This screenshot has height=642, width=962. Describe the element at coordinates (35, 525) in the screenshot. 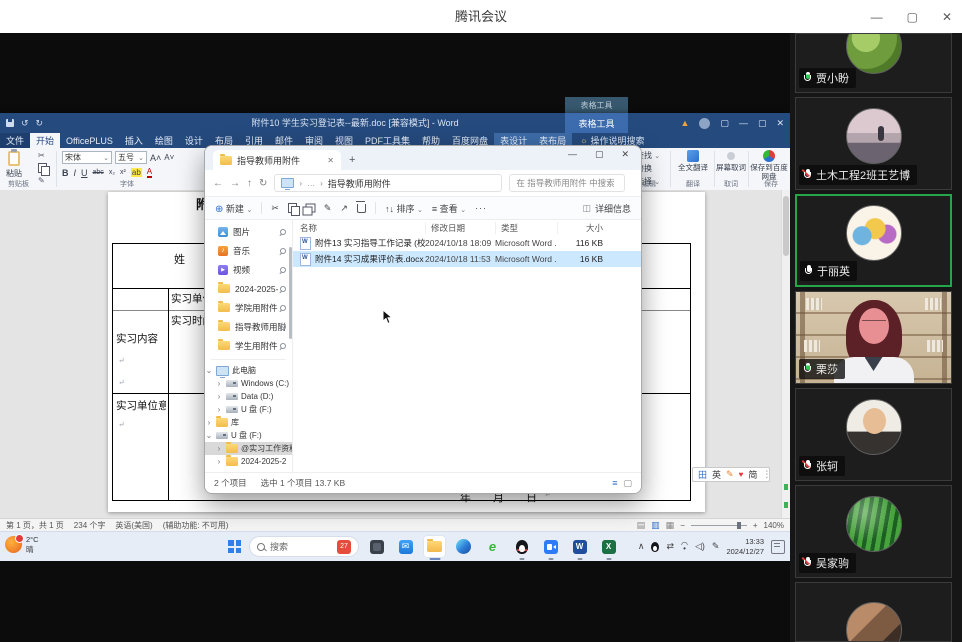

I see `page-indicator: 第 1 页，共 1 页` at that location.